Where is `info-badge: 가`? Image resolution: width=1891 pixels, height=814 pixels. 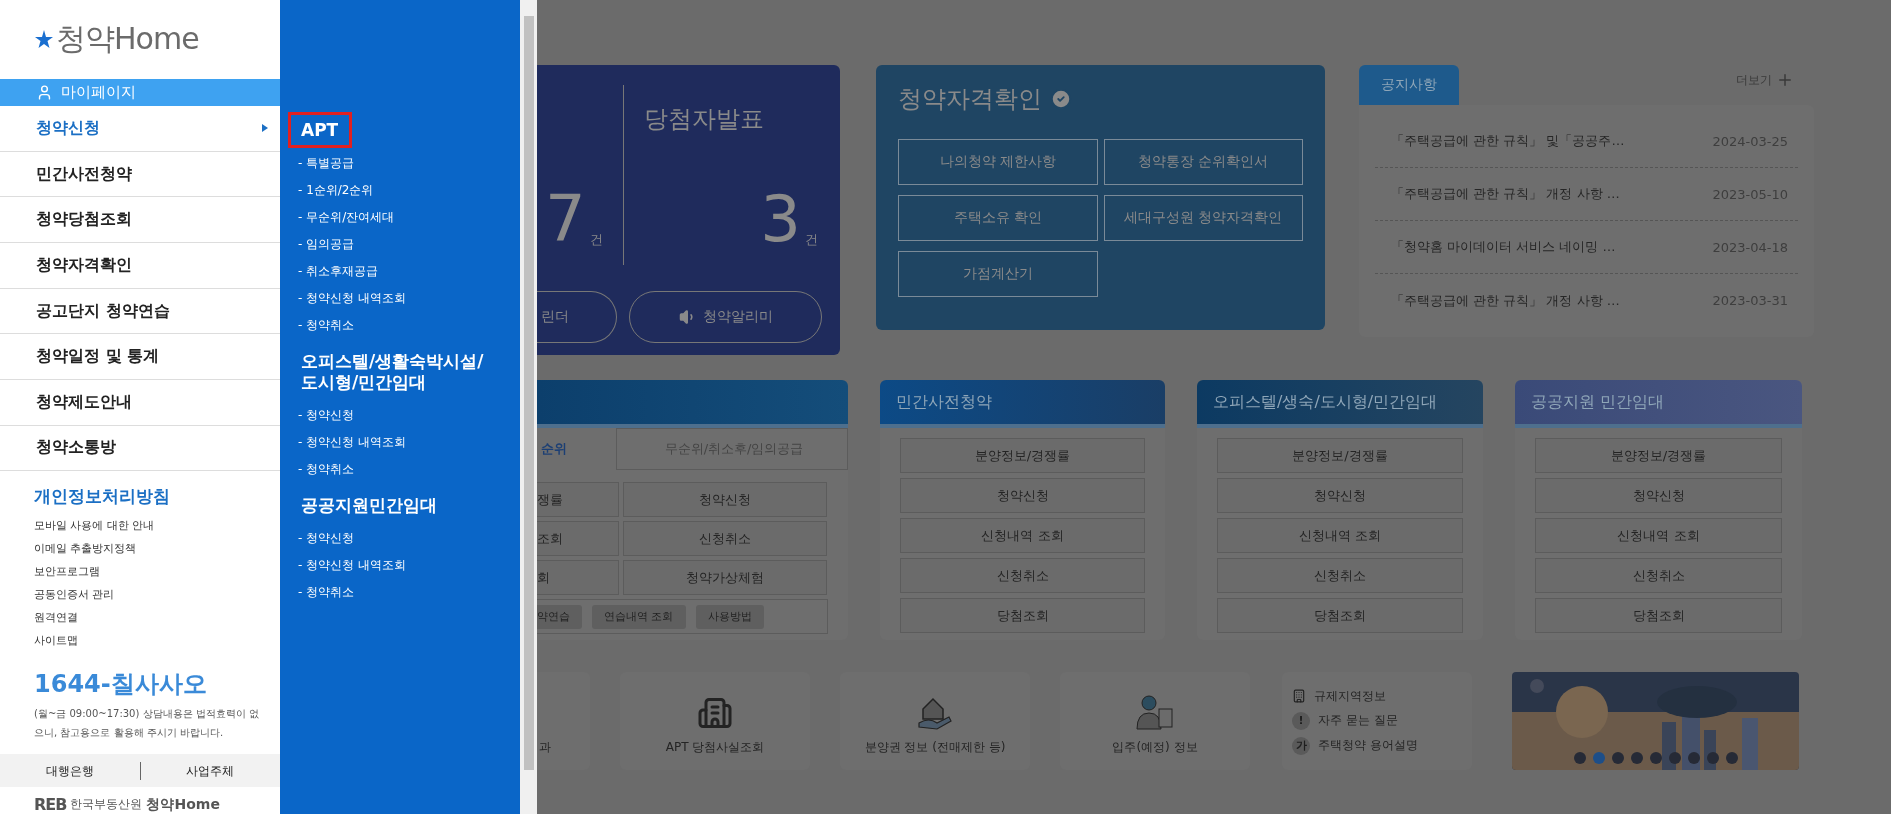 info-badge: 가 is located at coordinates (1301, 745).